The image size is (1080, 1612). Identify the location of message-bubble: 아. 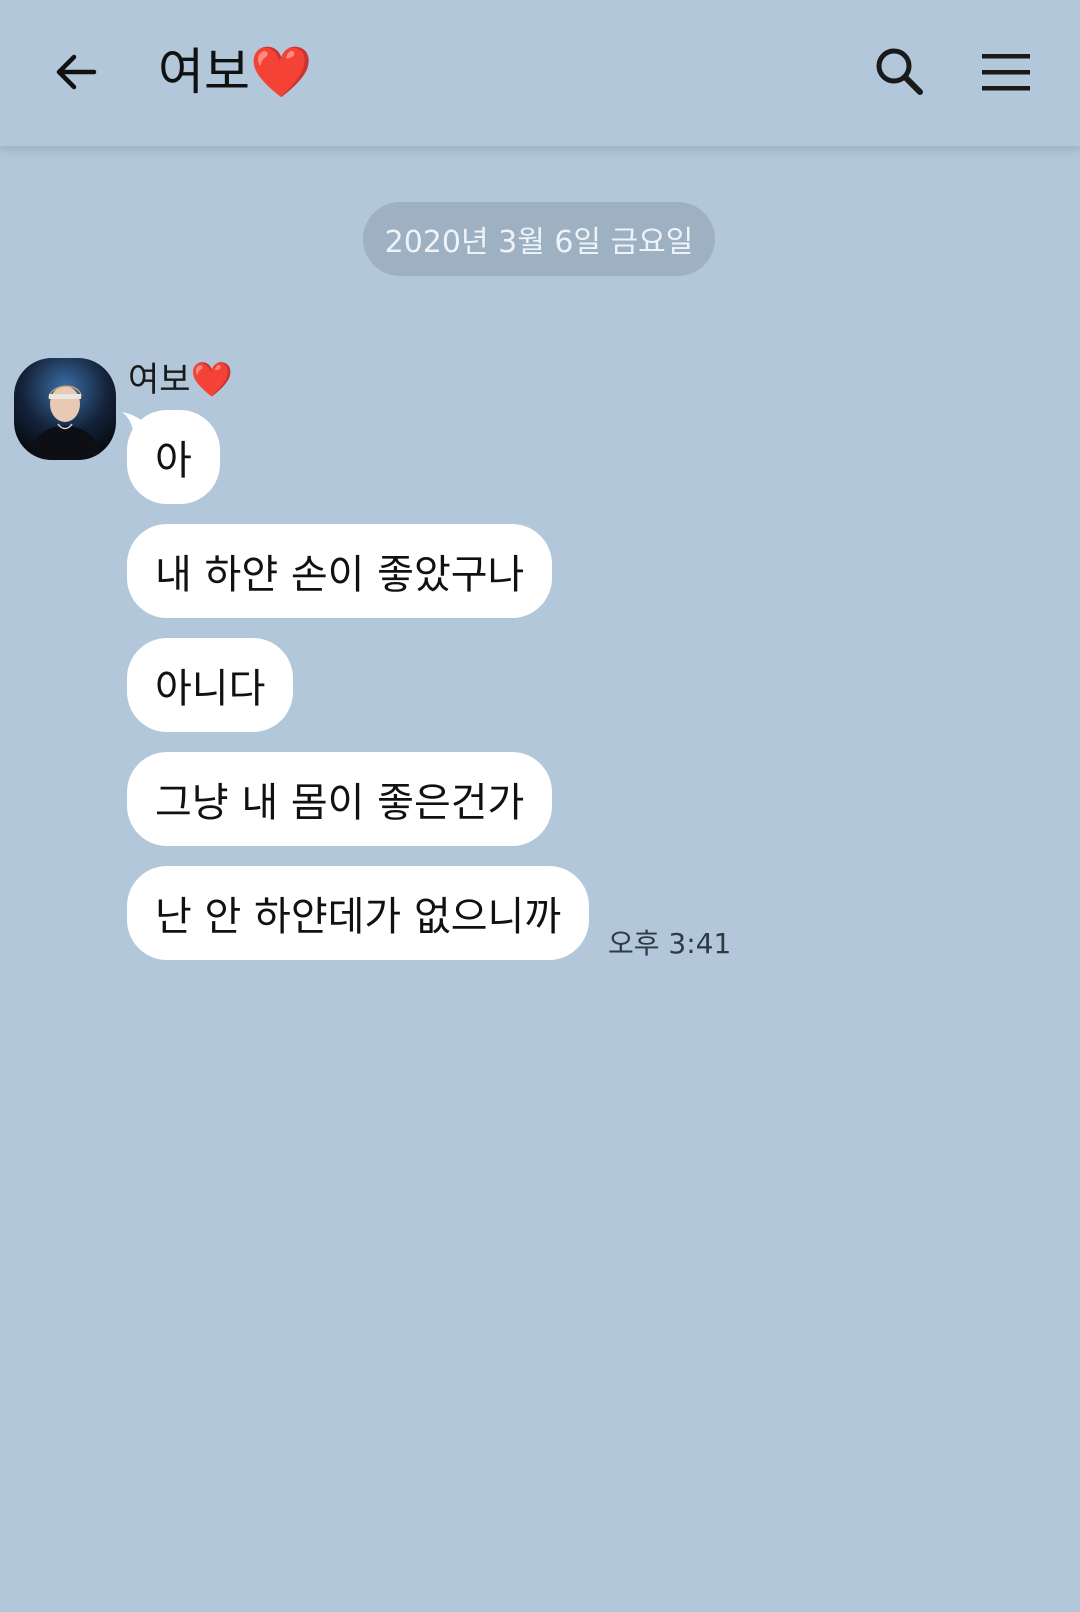
(173, 457).